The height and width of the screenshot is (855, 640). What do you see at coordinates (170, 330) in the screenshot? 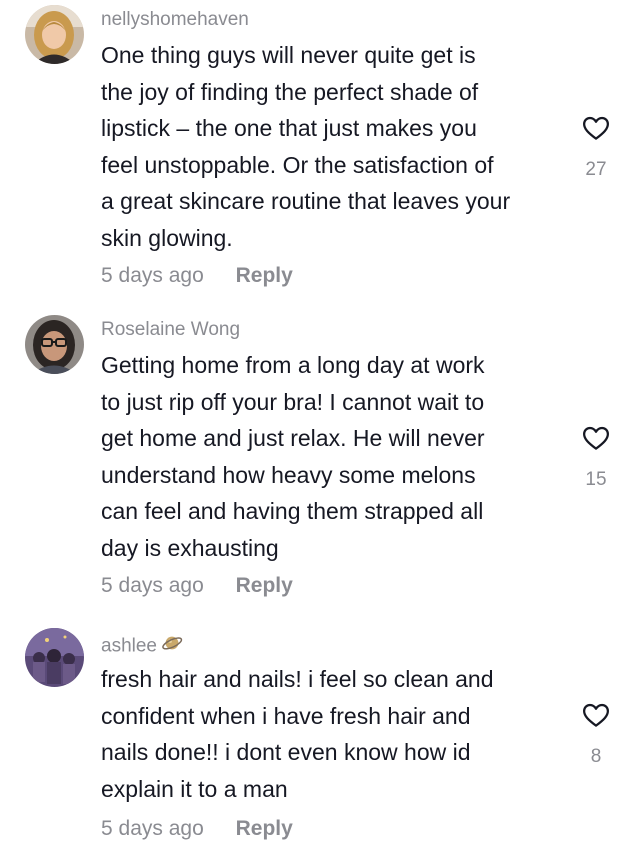
I see `comment-username: Roselaine Wong` at bounding box center [170, 330].